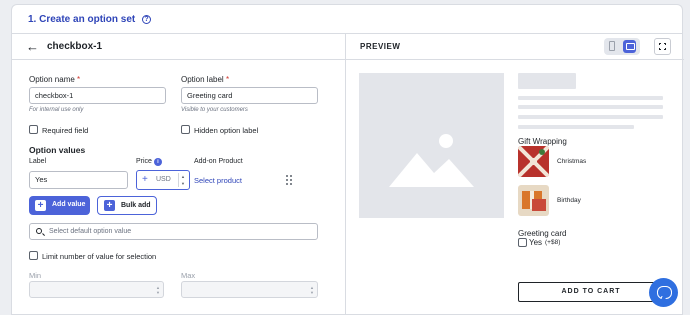 The width and height of the screenshot is (690, 315). I want to click on price-stepper: ▲ ▼, so click(182, 180).